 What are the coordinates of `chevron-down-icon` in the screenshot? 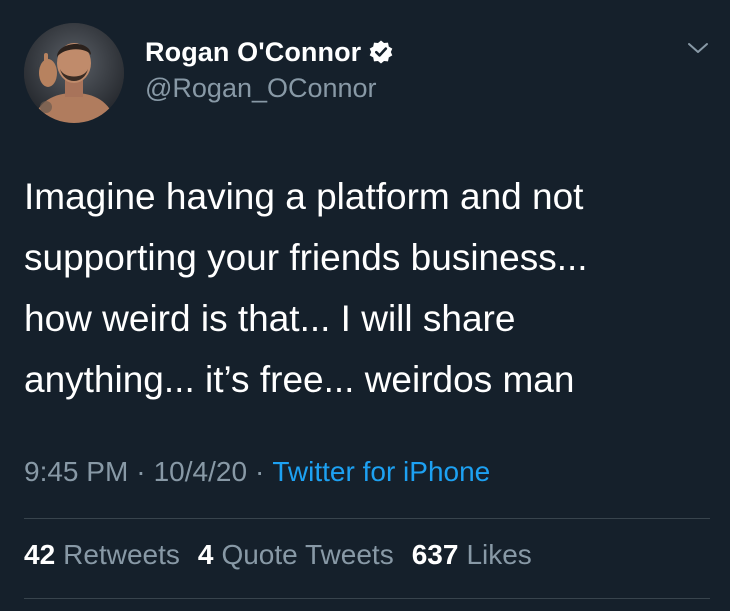 It's located at (698, 48).